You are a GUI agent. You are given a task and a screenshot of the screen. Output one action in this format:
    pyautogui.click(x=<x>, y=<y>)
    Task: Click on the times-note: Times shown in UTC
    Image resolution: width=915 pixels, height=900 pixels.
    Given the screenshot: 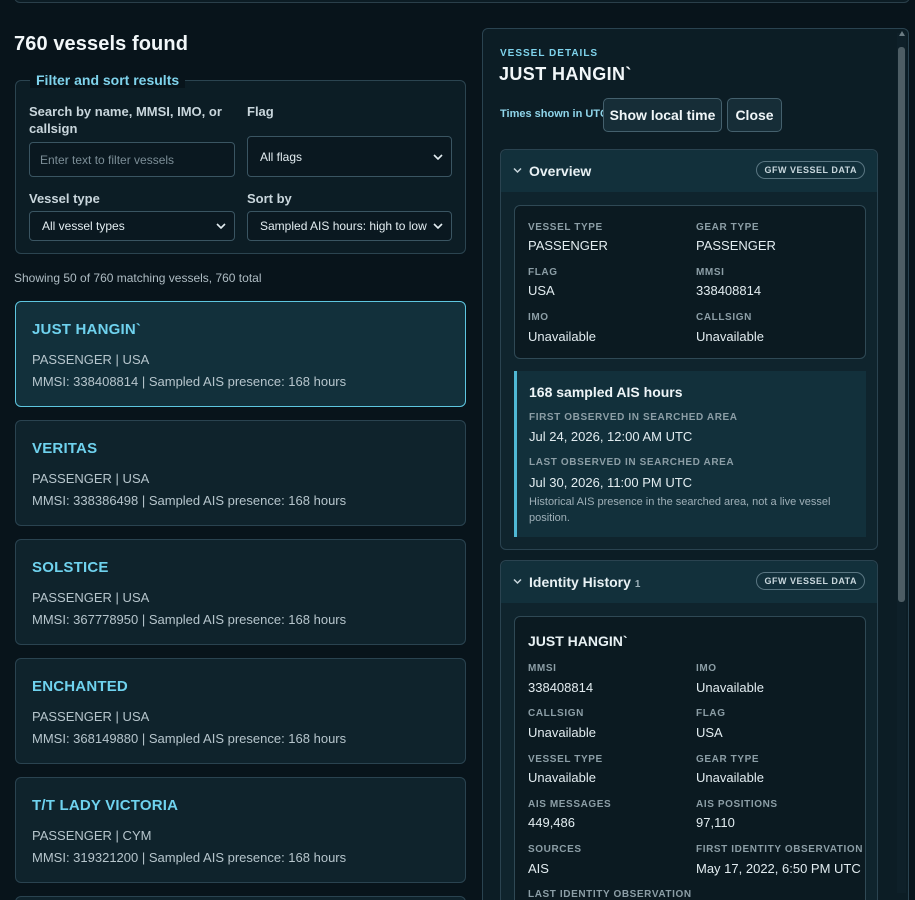 What is the action you would take?
    pyautogui.click(x=554, y=114)
    